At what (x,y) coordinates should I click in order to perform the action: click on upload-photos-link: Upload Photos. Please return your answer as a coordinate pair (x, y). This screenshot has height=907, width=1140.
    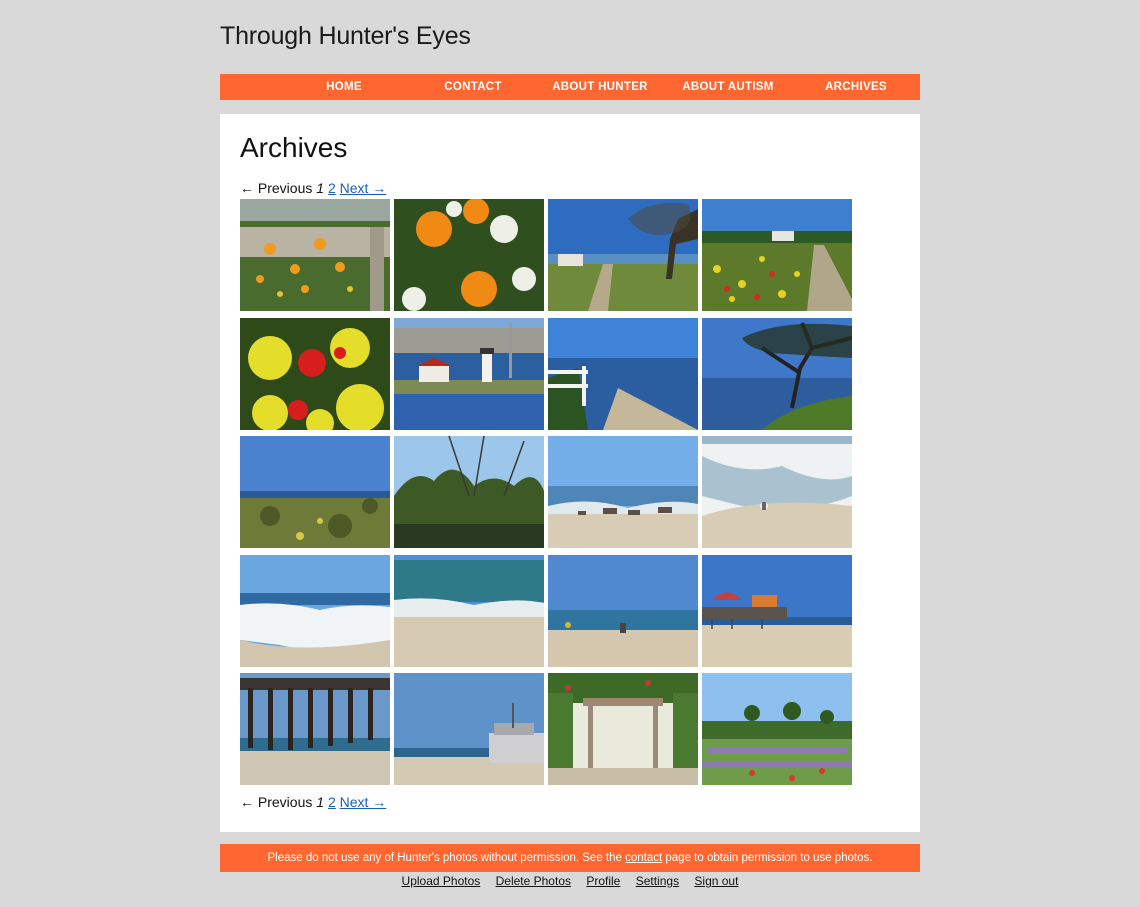
    Looking at the image, I should click on (441, 881).